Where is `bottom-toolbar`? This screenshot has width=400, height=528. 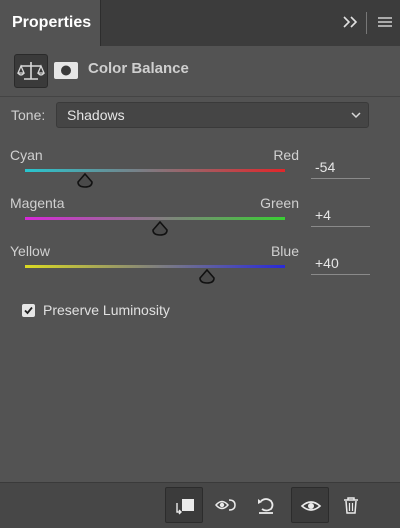
bottom-toolbar is located at coordinates (200, 505).